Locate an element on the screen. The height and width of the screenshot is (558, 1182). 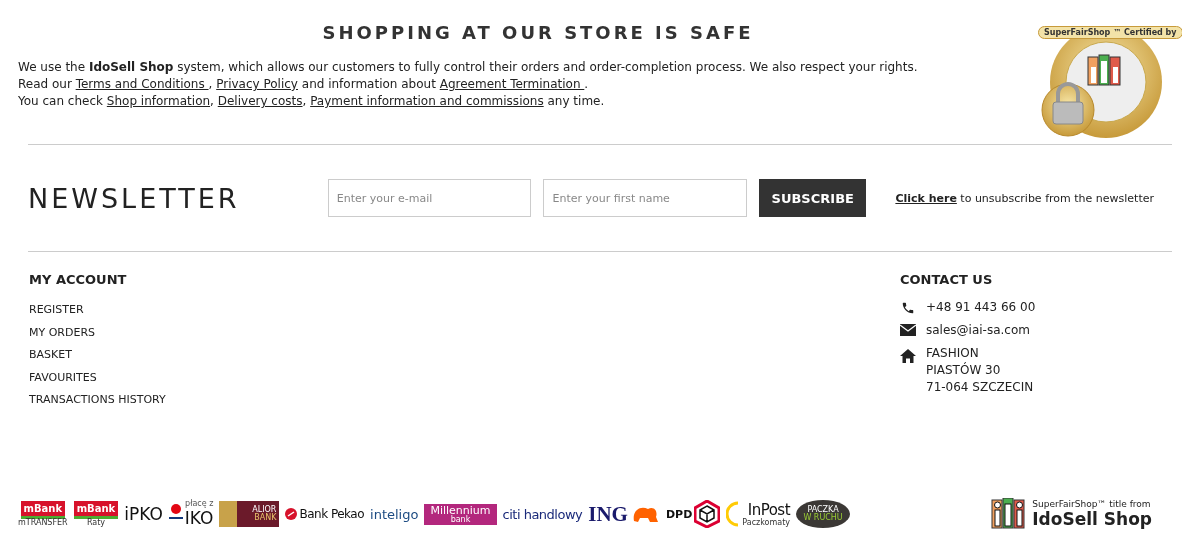
email-input: Enter your e-mail is located at coordinates (429, 198).